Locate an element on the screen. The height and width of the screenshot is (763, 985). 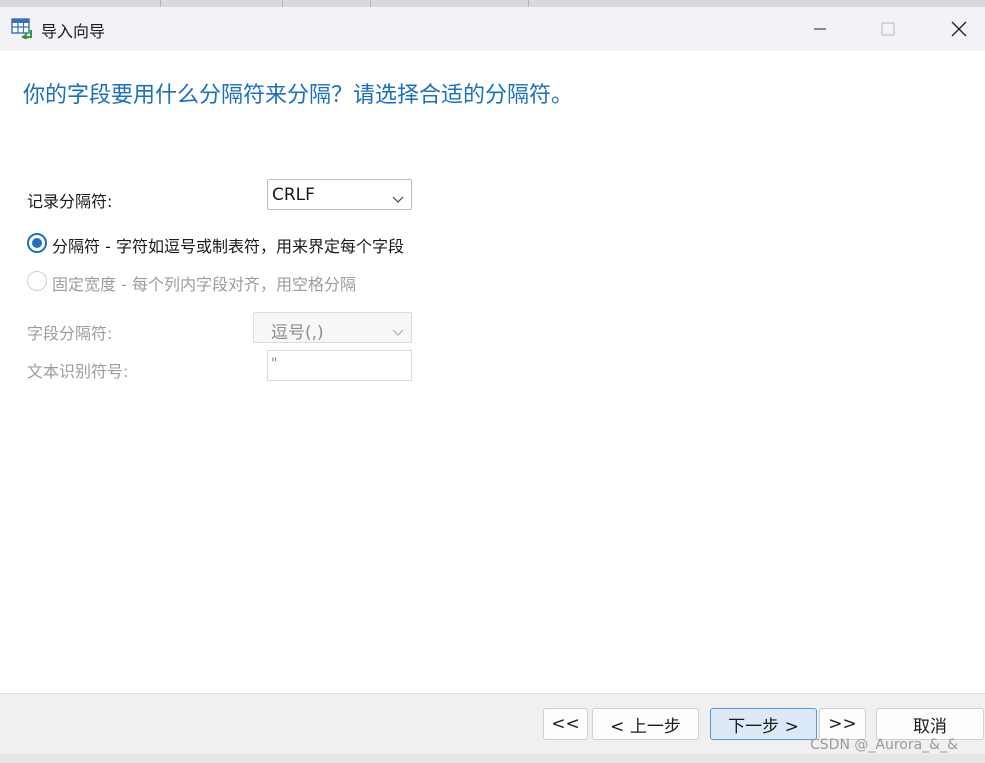
field-delimiter-select: 逗号(,) is located at coordinates (332, 327).